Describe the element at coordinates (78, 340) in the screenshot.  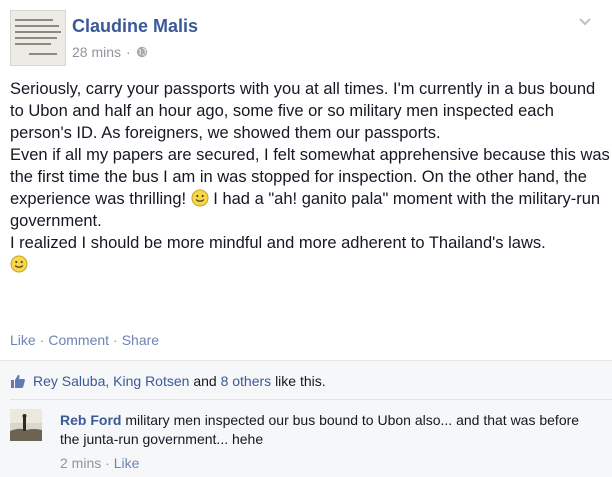
I see `comment-button: Comment` at that location.